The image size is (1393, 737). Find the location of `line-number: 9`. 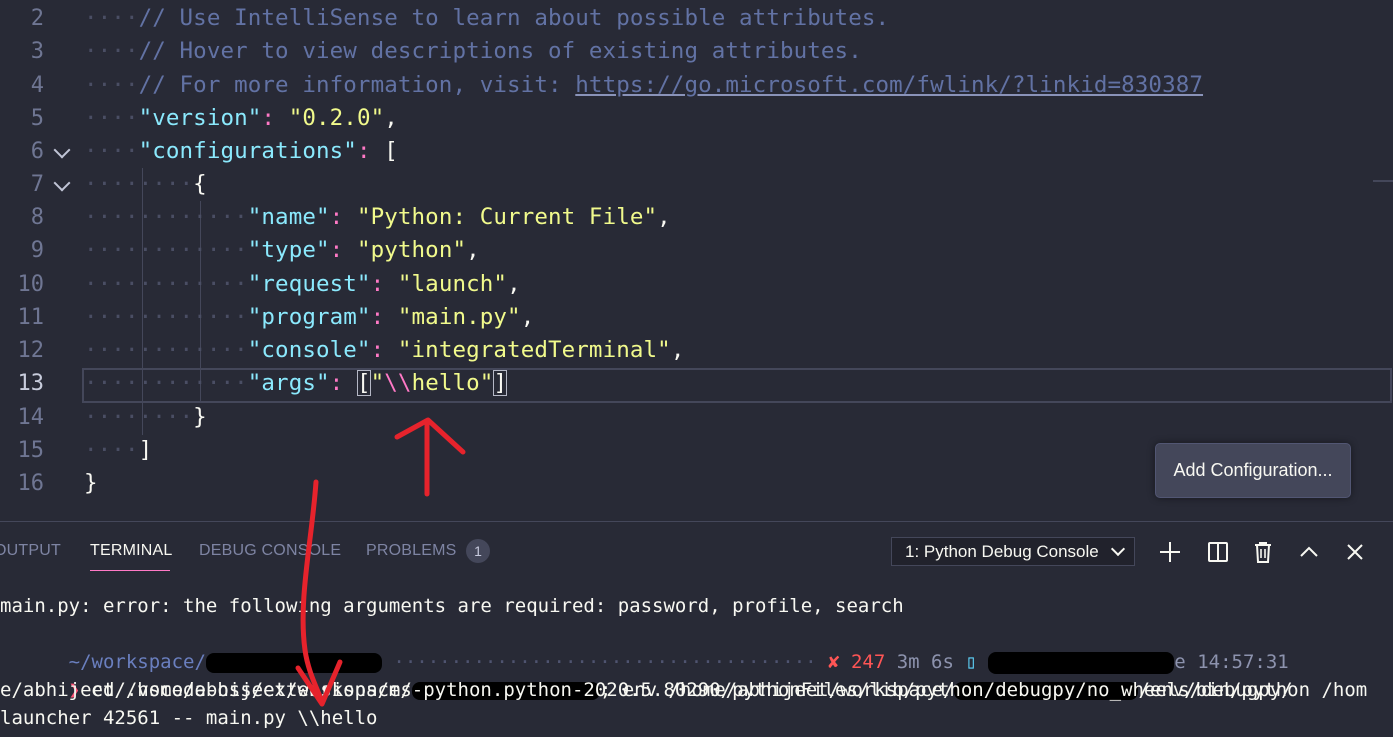

line-number: 9 is located at coordinates (37, 250).